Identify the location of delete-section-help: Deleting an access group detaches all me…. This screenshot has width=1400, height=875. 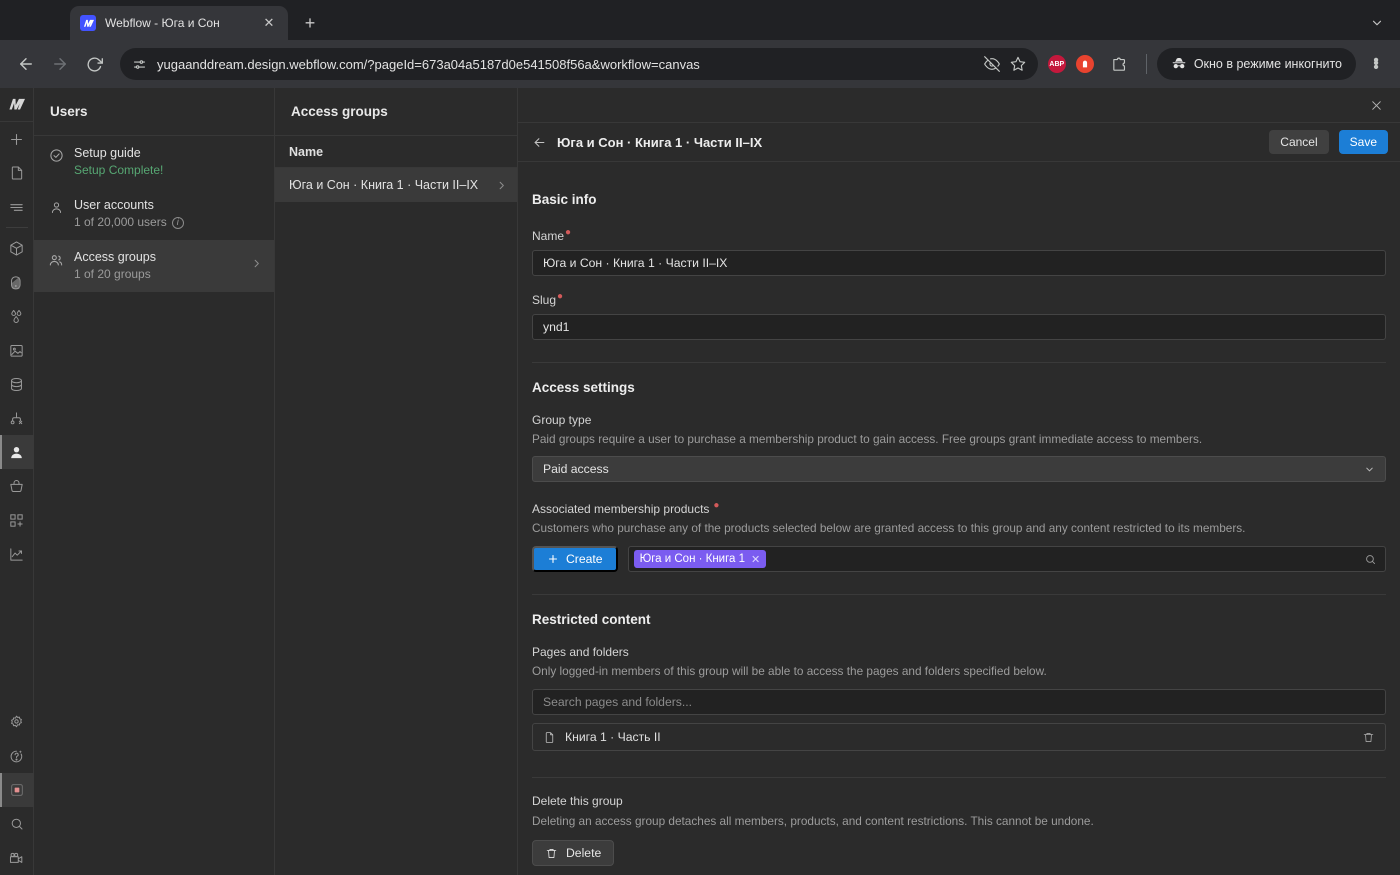
(813, 821).